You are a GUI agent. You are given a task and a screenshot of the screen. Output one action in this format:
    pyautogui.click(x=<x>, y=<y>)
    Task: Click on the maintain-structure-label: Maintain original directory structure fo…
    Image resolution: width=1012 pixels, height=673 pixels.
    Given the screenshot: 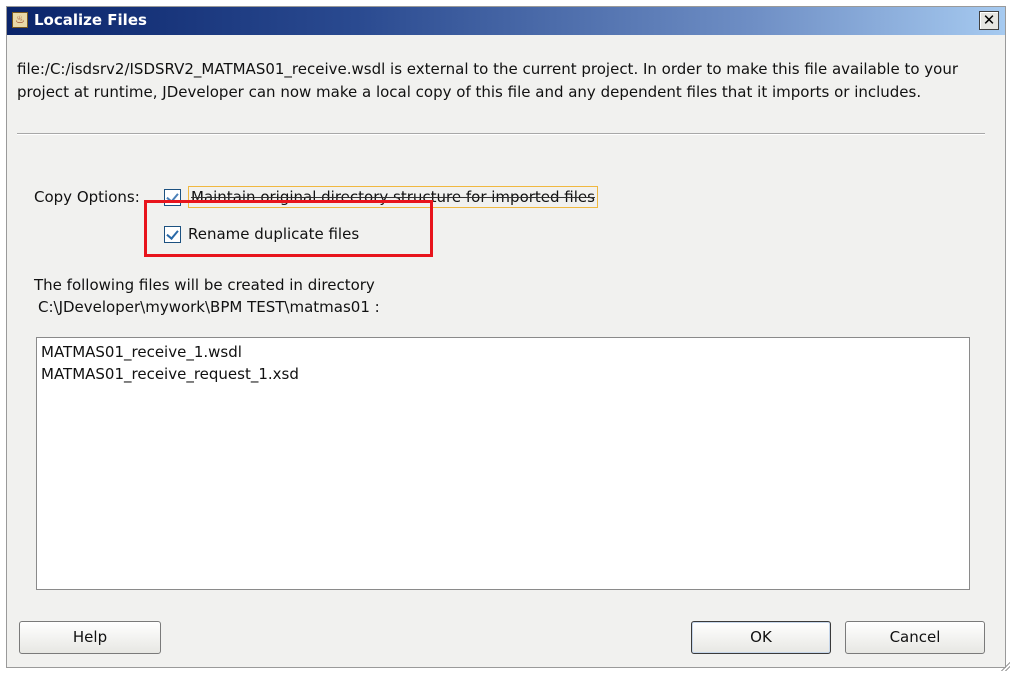 What is the action you would take?
    pyautogui.click(x=393, y=197)
    